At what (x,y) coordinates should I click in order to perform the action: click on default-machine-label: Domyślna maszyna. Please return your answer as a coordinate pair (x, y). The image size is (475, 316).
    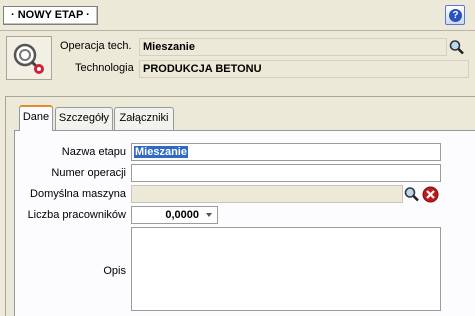
    Looking at the image, I should click on (78, 194).